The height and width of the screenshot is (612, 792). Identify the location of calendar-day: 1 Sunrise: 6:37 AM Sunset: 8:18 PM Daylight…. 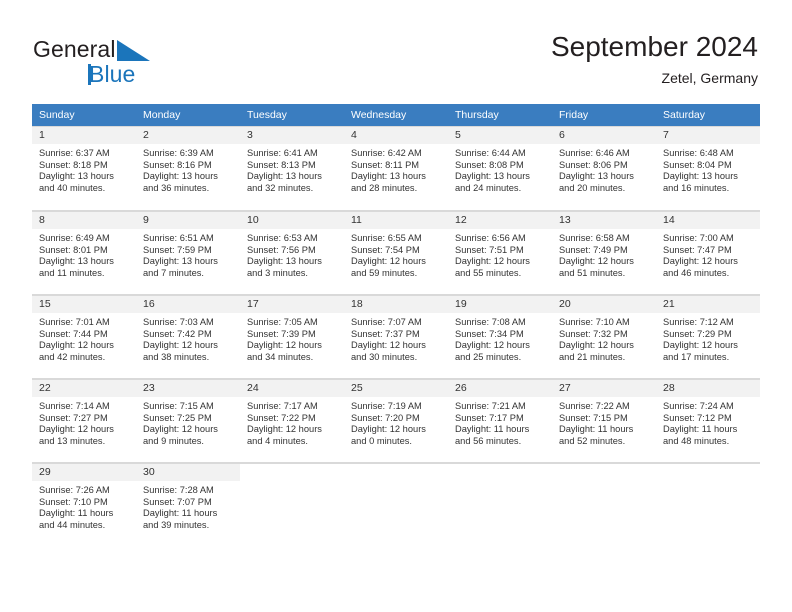
(84, 168).